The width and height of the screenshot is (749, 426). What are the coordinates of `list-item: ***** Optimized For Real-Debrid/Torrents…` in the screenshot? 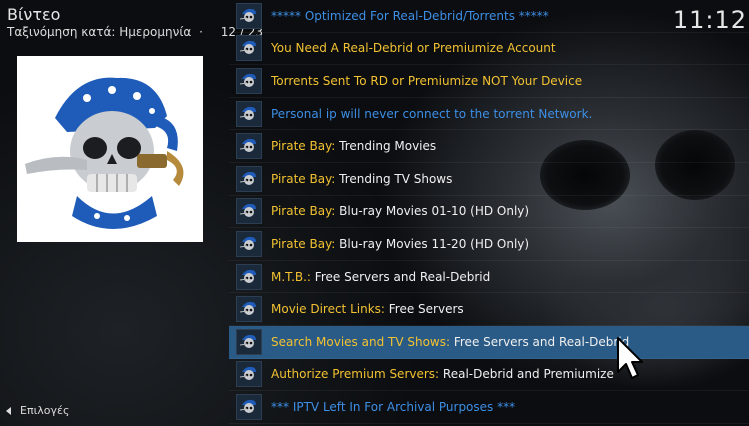 It's located at (489, 16).